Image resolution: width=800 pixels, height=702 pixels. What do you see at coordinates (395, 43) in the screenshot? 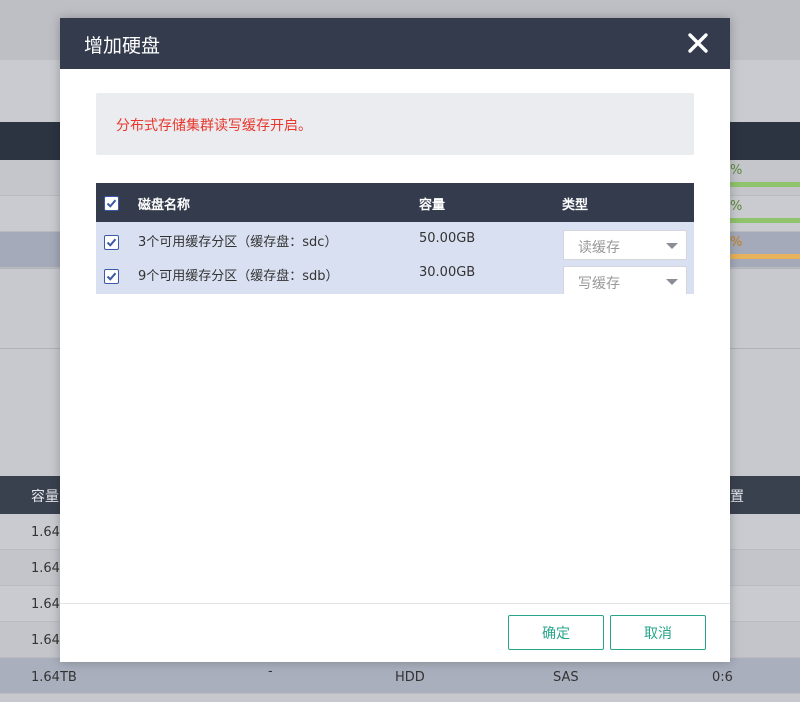
I see `dialog-header: 增加硬盘` at bounding box center [395, 43].